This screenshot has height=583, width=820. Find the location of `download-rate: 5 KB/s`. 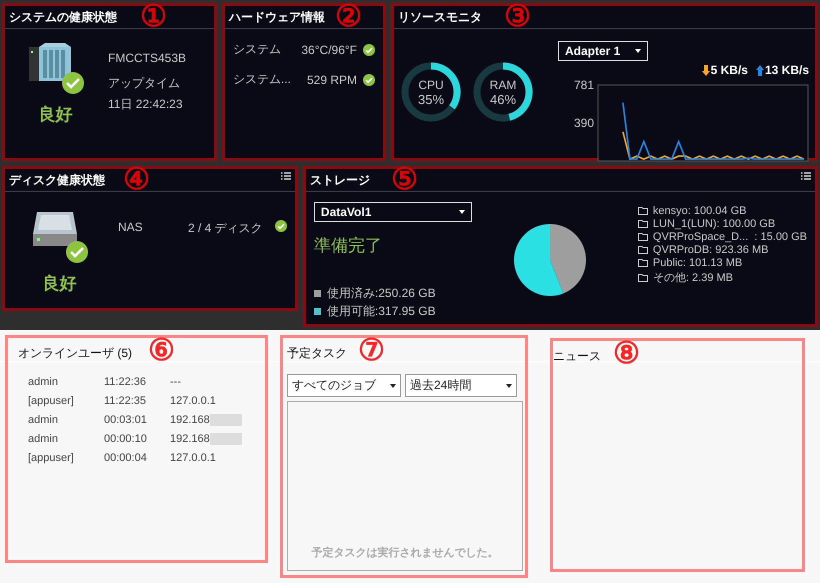

download-rate: 5 KB/s is located at coordinates (729, 70).